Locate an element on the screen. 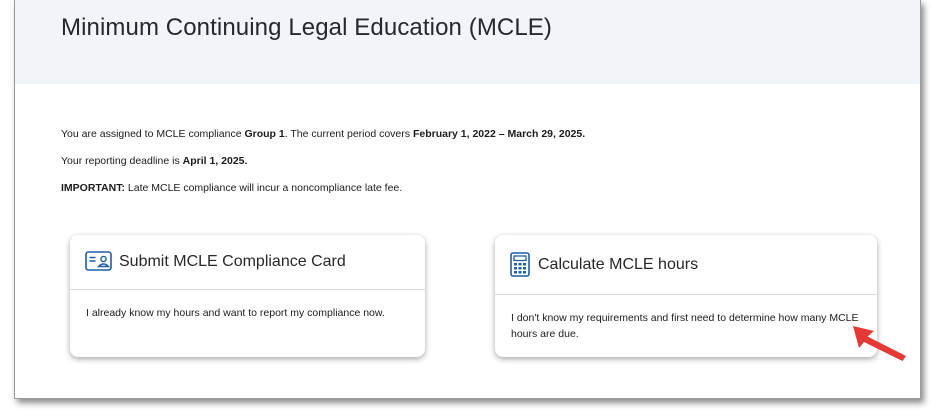 Image resolution: width=931 pixels, height=412 pixels. calculator-icon is located at coordinates (520, 264).